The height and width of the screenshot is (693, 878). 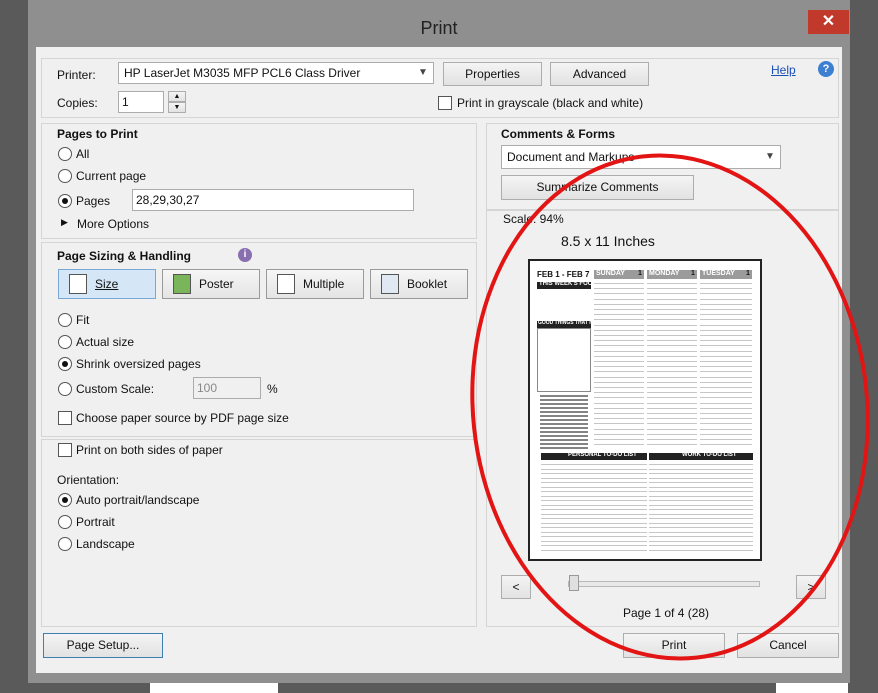 What do you see at coordinates (666, 613) in the screenshot?
I see `page-info-text: Page 1 of 4 (28)` at bounding box center [666, 613].